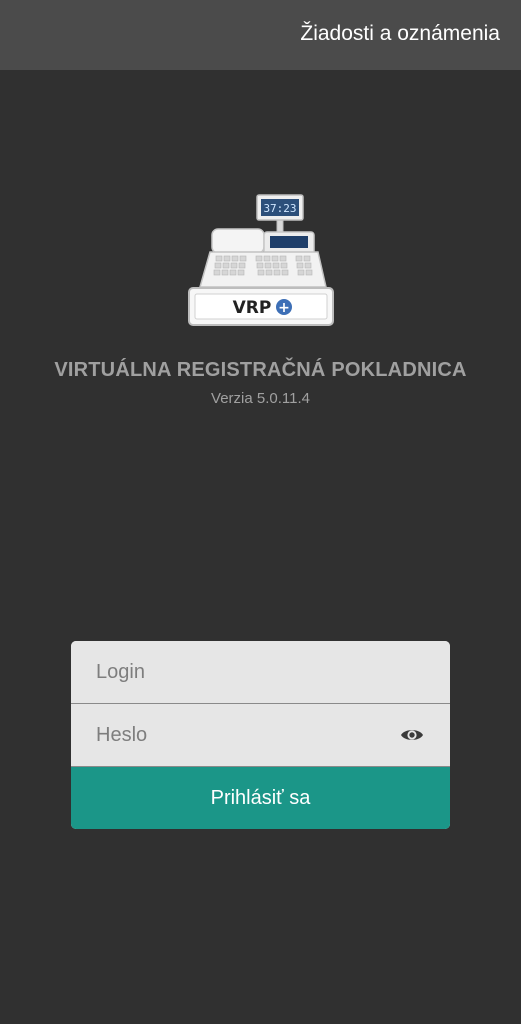  I want to click on brand-plus-sign: +, so click(284, 308).